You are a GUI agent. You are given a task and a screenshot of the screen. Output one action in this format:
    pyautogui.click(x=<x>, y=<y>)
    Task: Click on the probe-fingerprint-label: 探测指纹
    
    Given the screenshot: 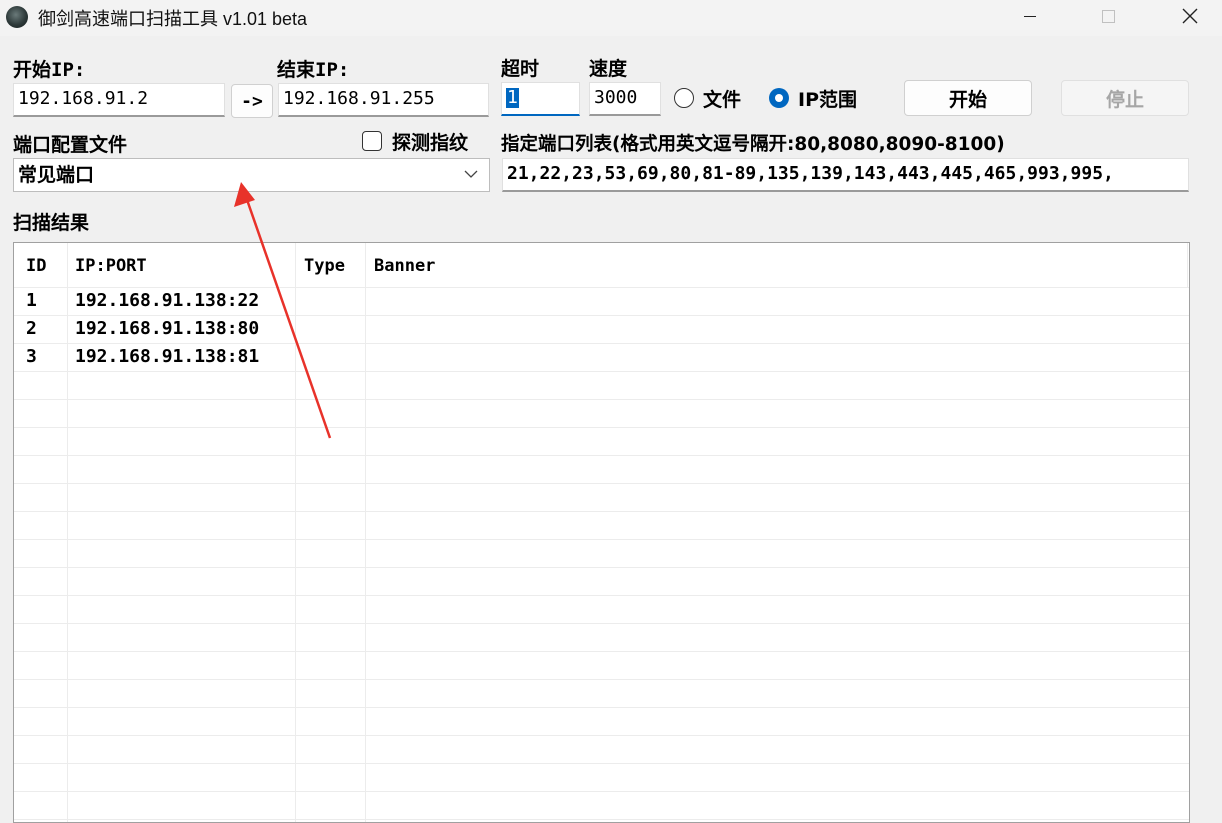 What is the action you would take?
    pyautogui.click(x=430, y=143)
    